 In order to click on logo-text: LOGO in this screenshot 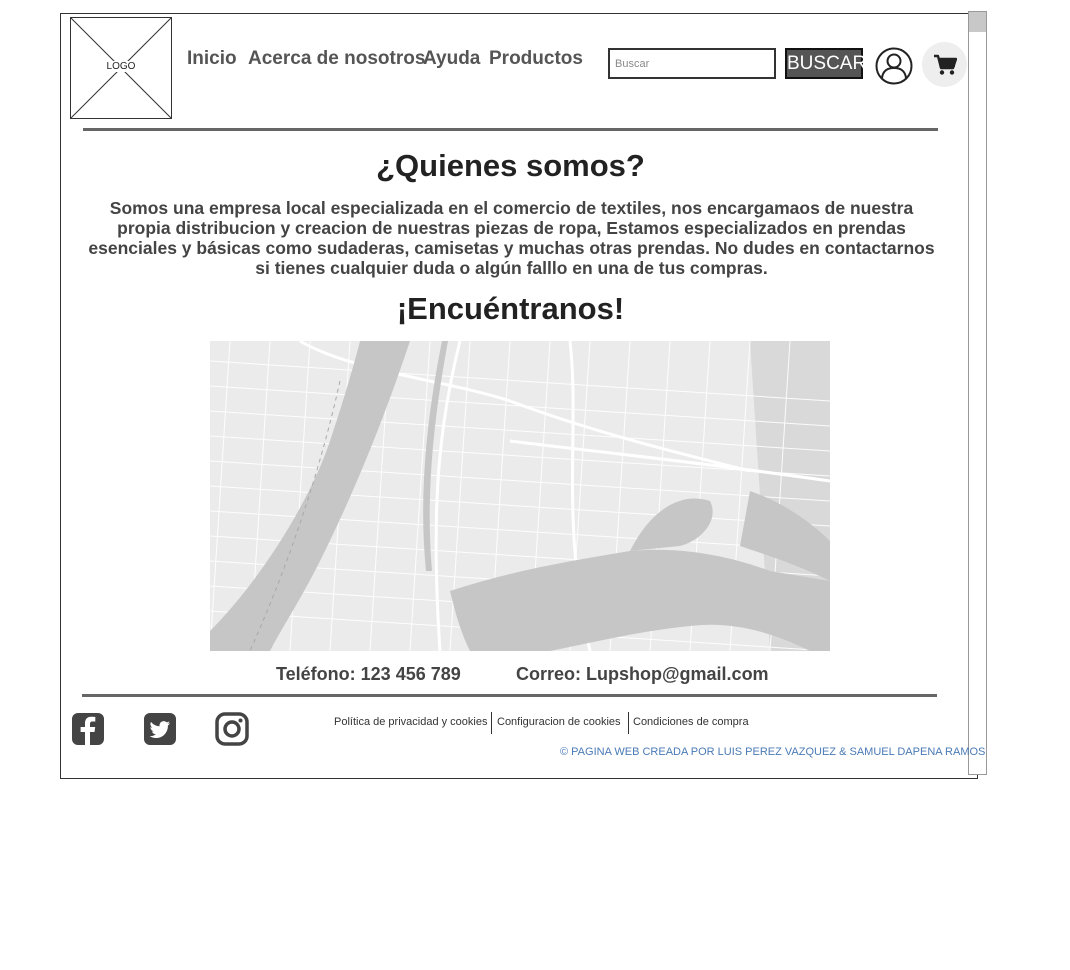, I will do `click(121, 66)`.